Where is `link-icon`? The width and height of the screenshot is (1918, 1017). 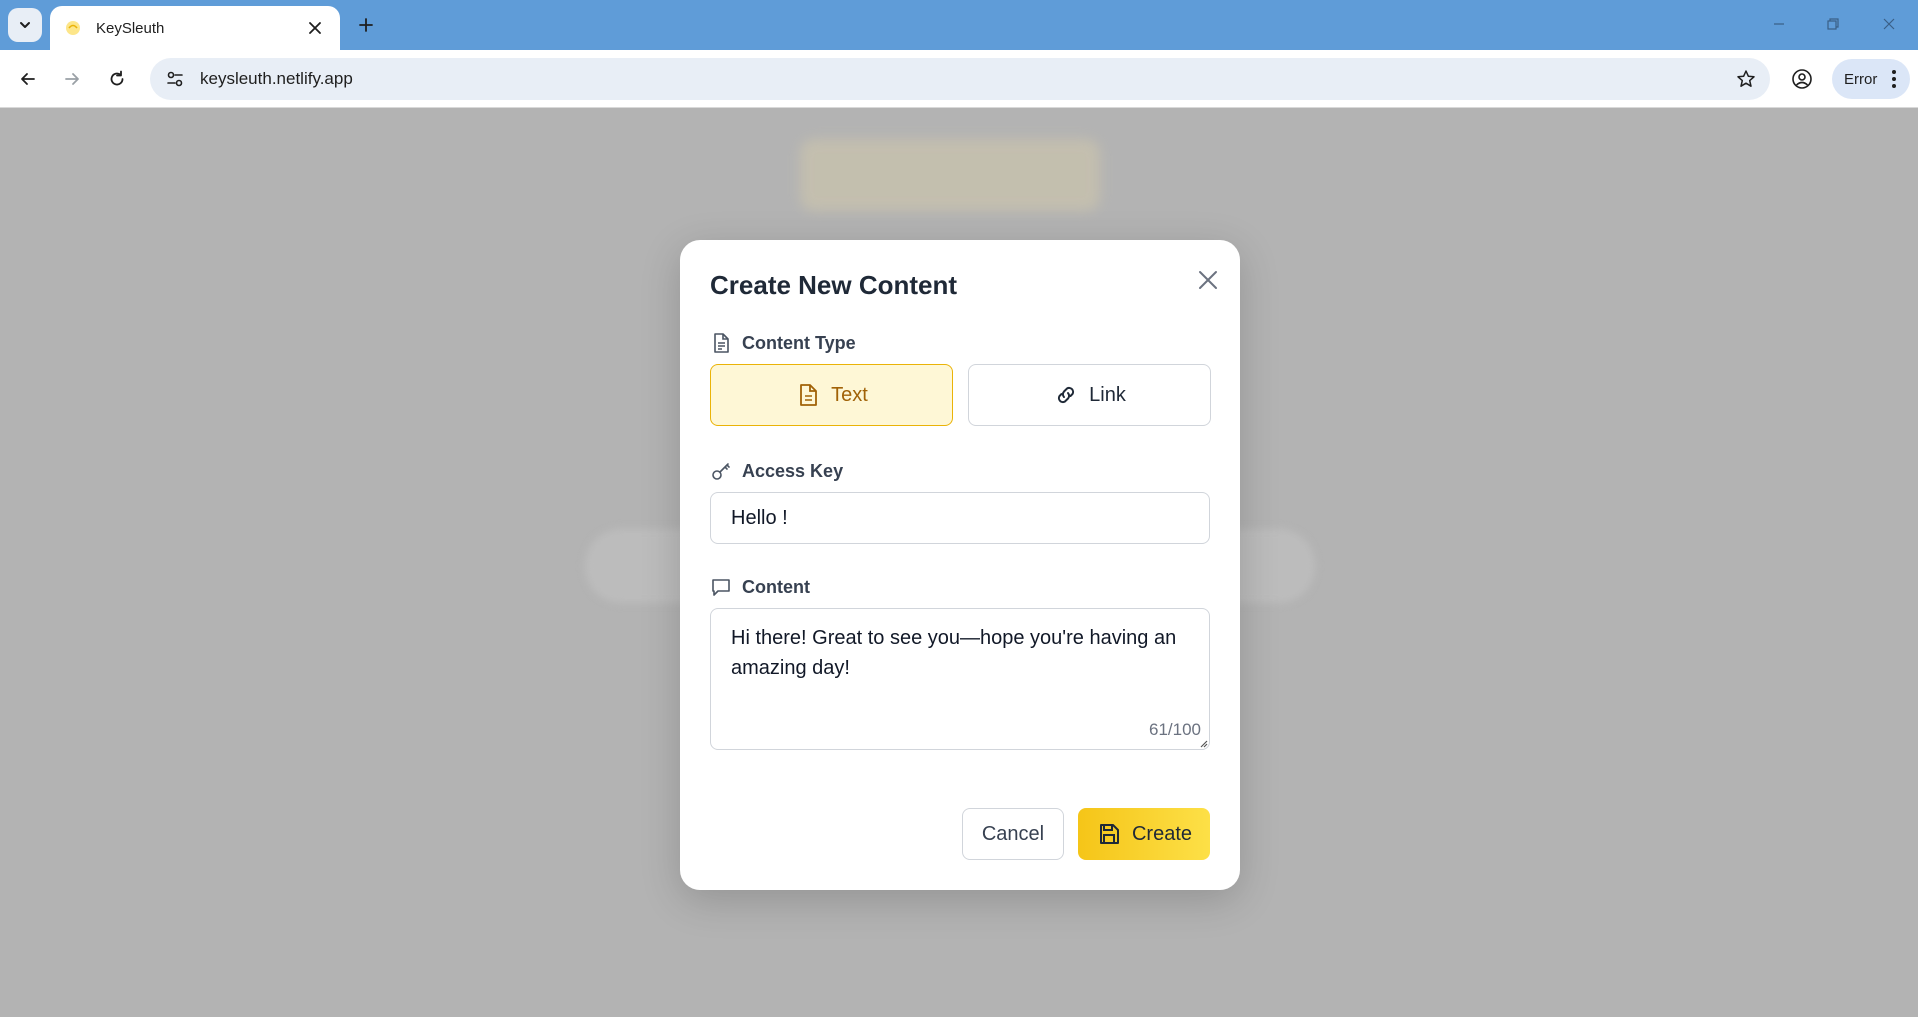
link-icon is located at coordinates (1066, 395).